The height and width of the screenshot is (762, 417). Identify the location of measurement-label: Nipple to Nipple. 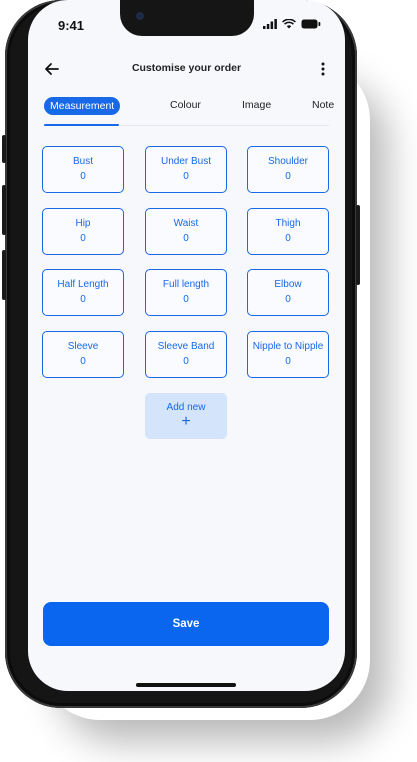
(288, 346).